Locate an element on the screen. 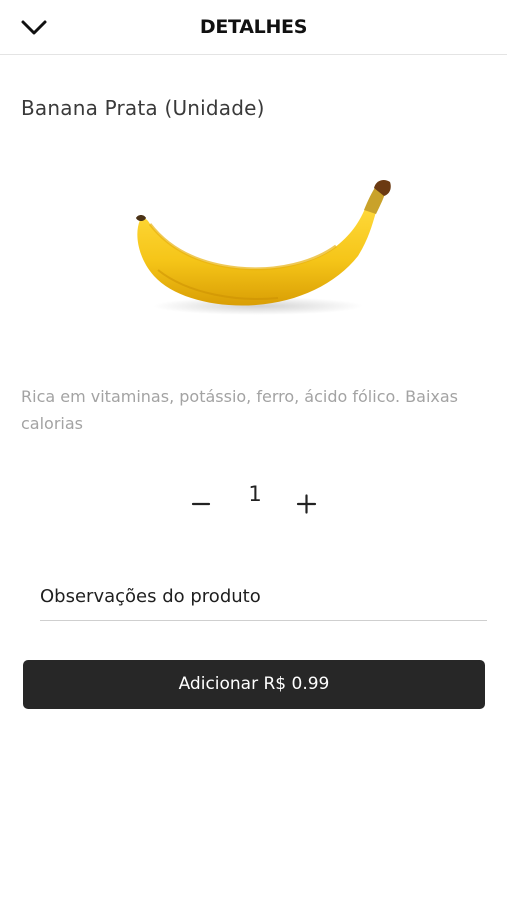 The image size is (507, 900). quantity-value: 1 is located at coordinates (255, 494).